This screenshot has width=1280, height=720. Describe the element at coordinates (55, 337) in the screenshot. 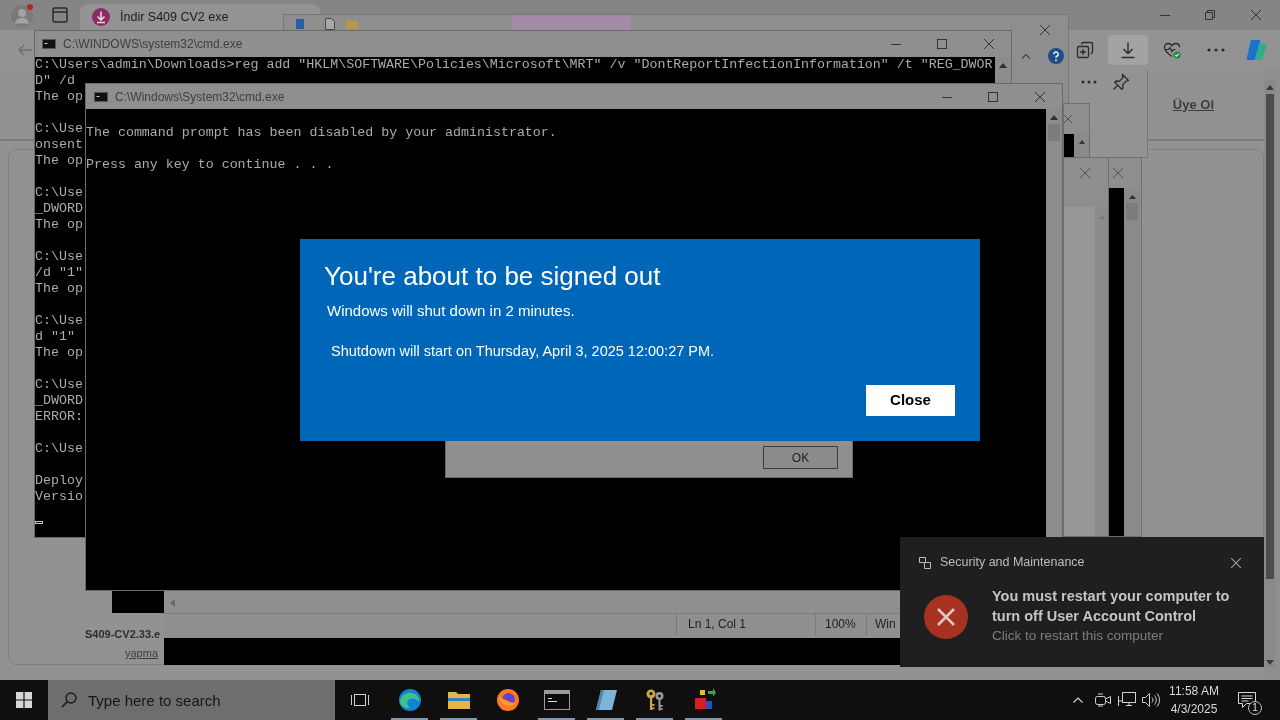

I see `console-line: d "1"` at that location.